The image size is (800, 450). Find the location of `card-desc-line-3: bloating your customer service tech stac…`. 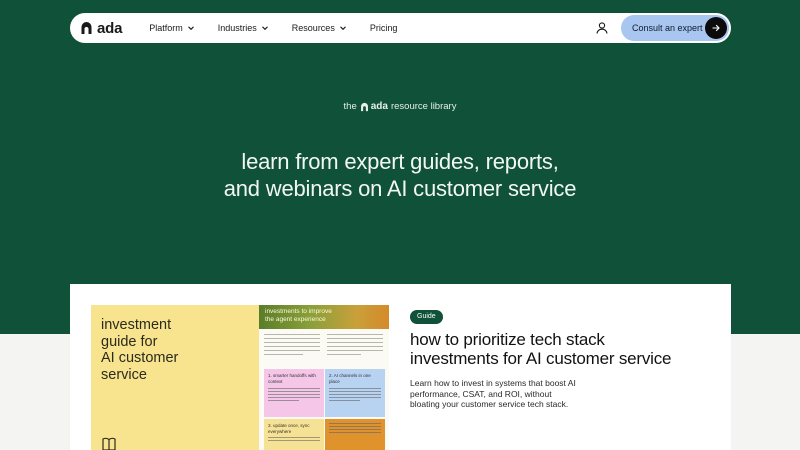

card-desc-line-3: bloating your customer service tech stac… is located at coordinates (489, 404).